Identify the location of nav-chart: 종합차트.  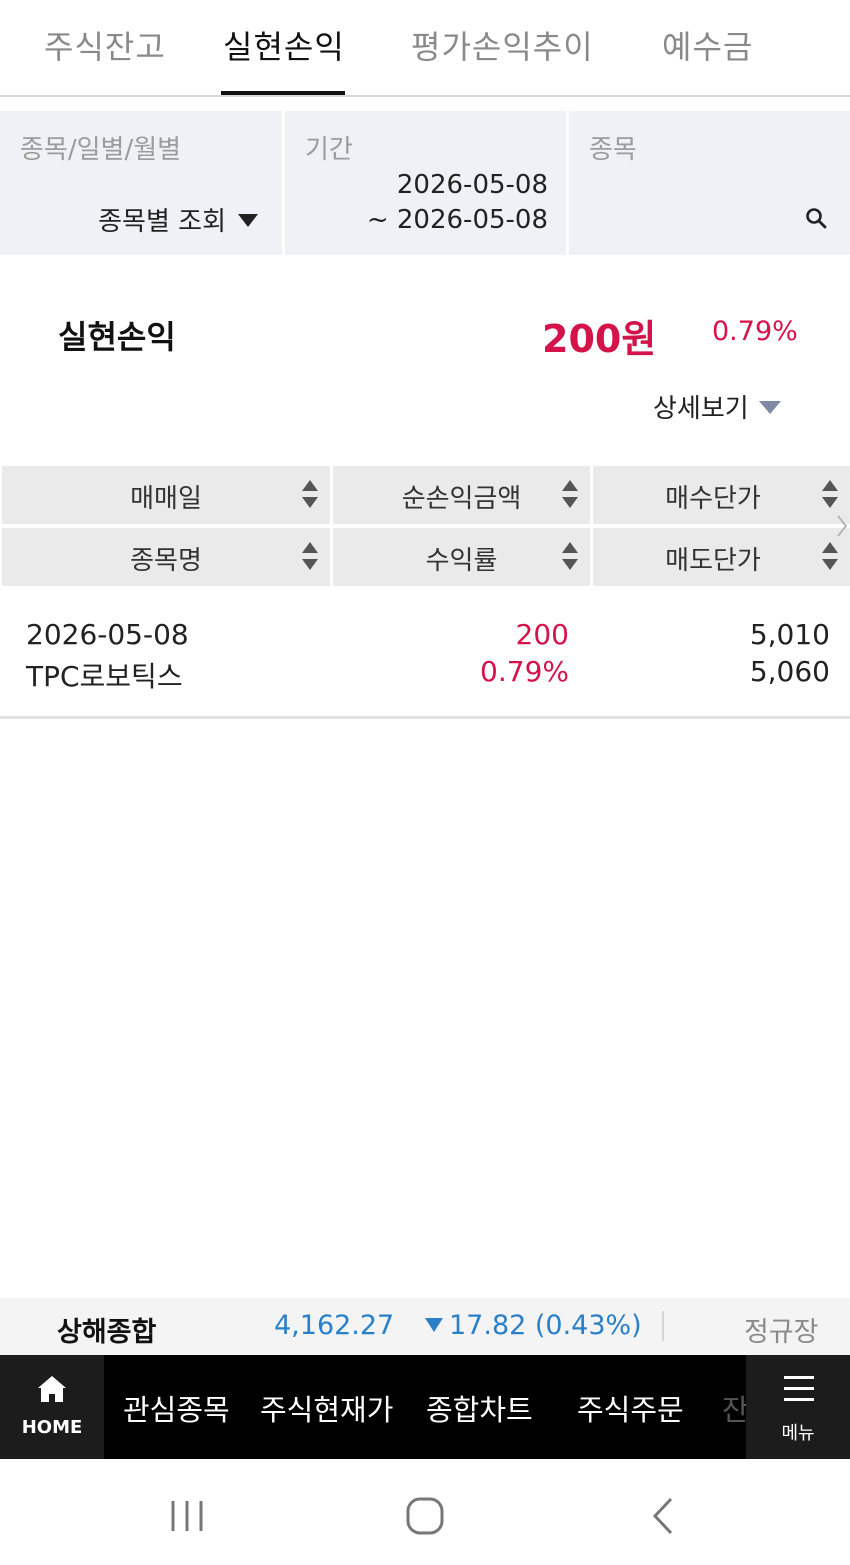
(479, 1408).